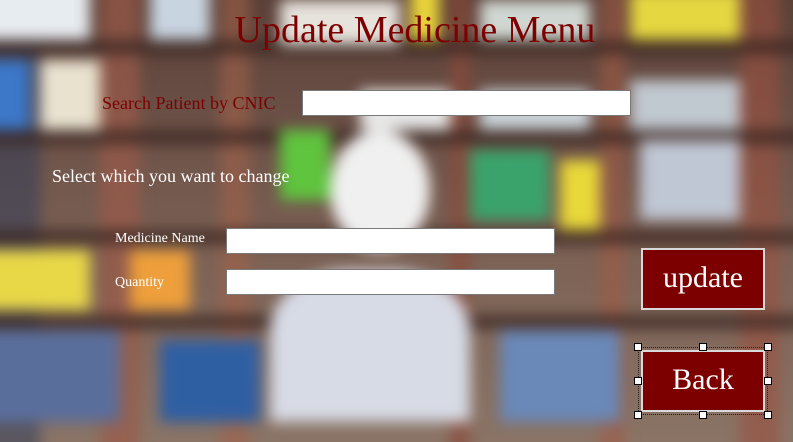 The height and width of the screenshot is (442, 793). What do you see at coordinates (390, 241) in the screenshot?
I see `medicine-name-input` at bounding box center [390, 241].